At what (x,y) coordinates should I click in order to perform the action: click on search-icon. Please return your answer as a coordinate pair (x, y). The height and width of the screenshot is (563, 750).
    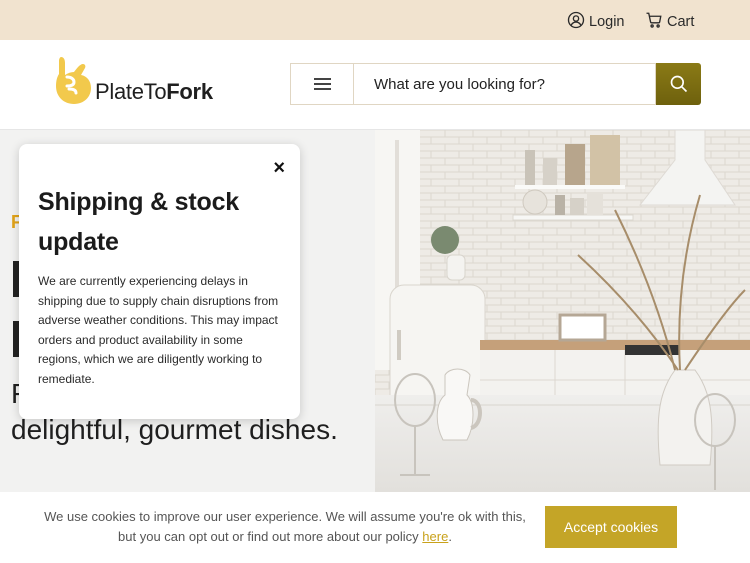
    Looking at the image, I should click on (678, 84).